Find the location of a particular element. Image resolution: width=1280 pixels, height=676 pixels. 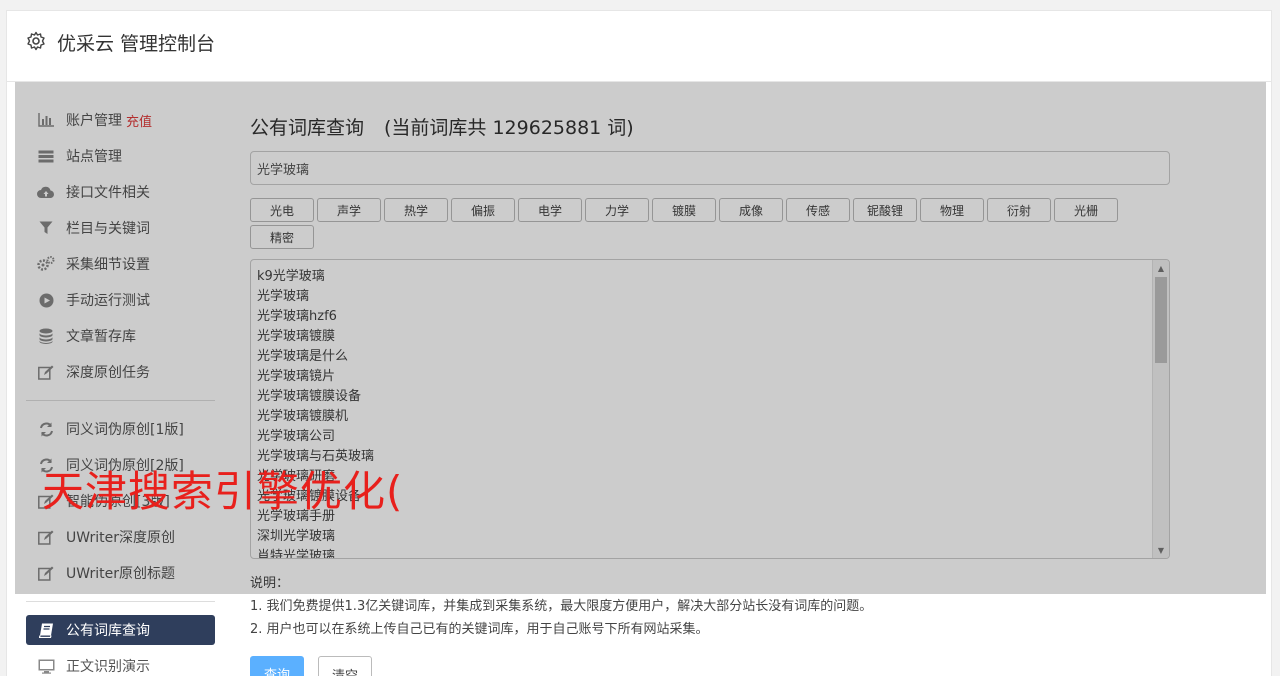

query-button: 查询 is located at coordinates (277, 666).